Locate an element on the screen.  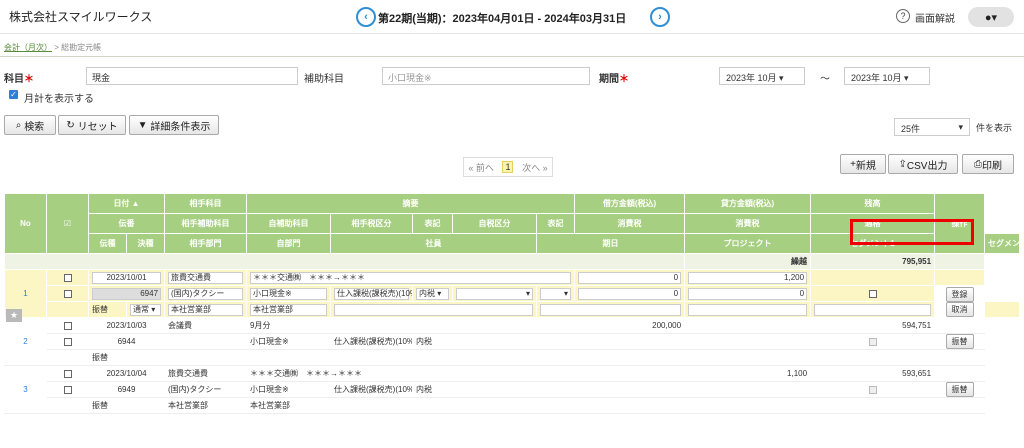
per-page-select: 25件 ▾ is located at coordinates (932, 127).